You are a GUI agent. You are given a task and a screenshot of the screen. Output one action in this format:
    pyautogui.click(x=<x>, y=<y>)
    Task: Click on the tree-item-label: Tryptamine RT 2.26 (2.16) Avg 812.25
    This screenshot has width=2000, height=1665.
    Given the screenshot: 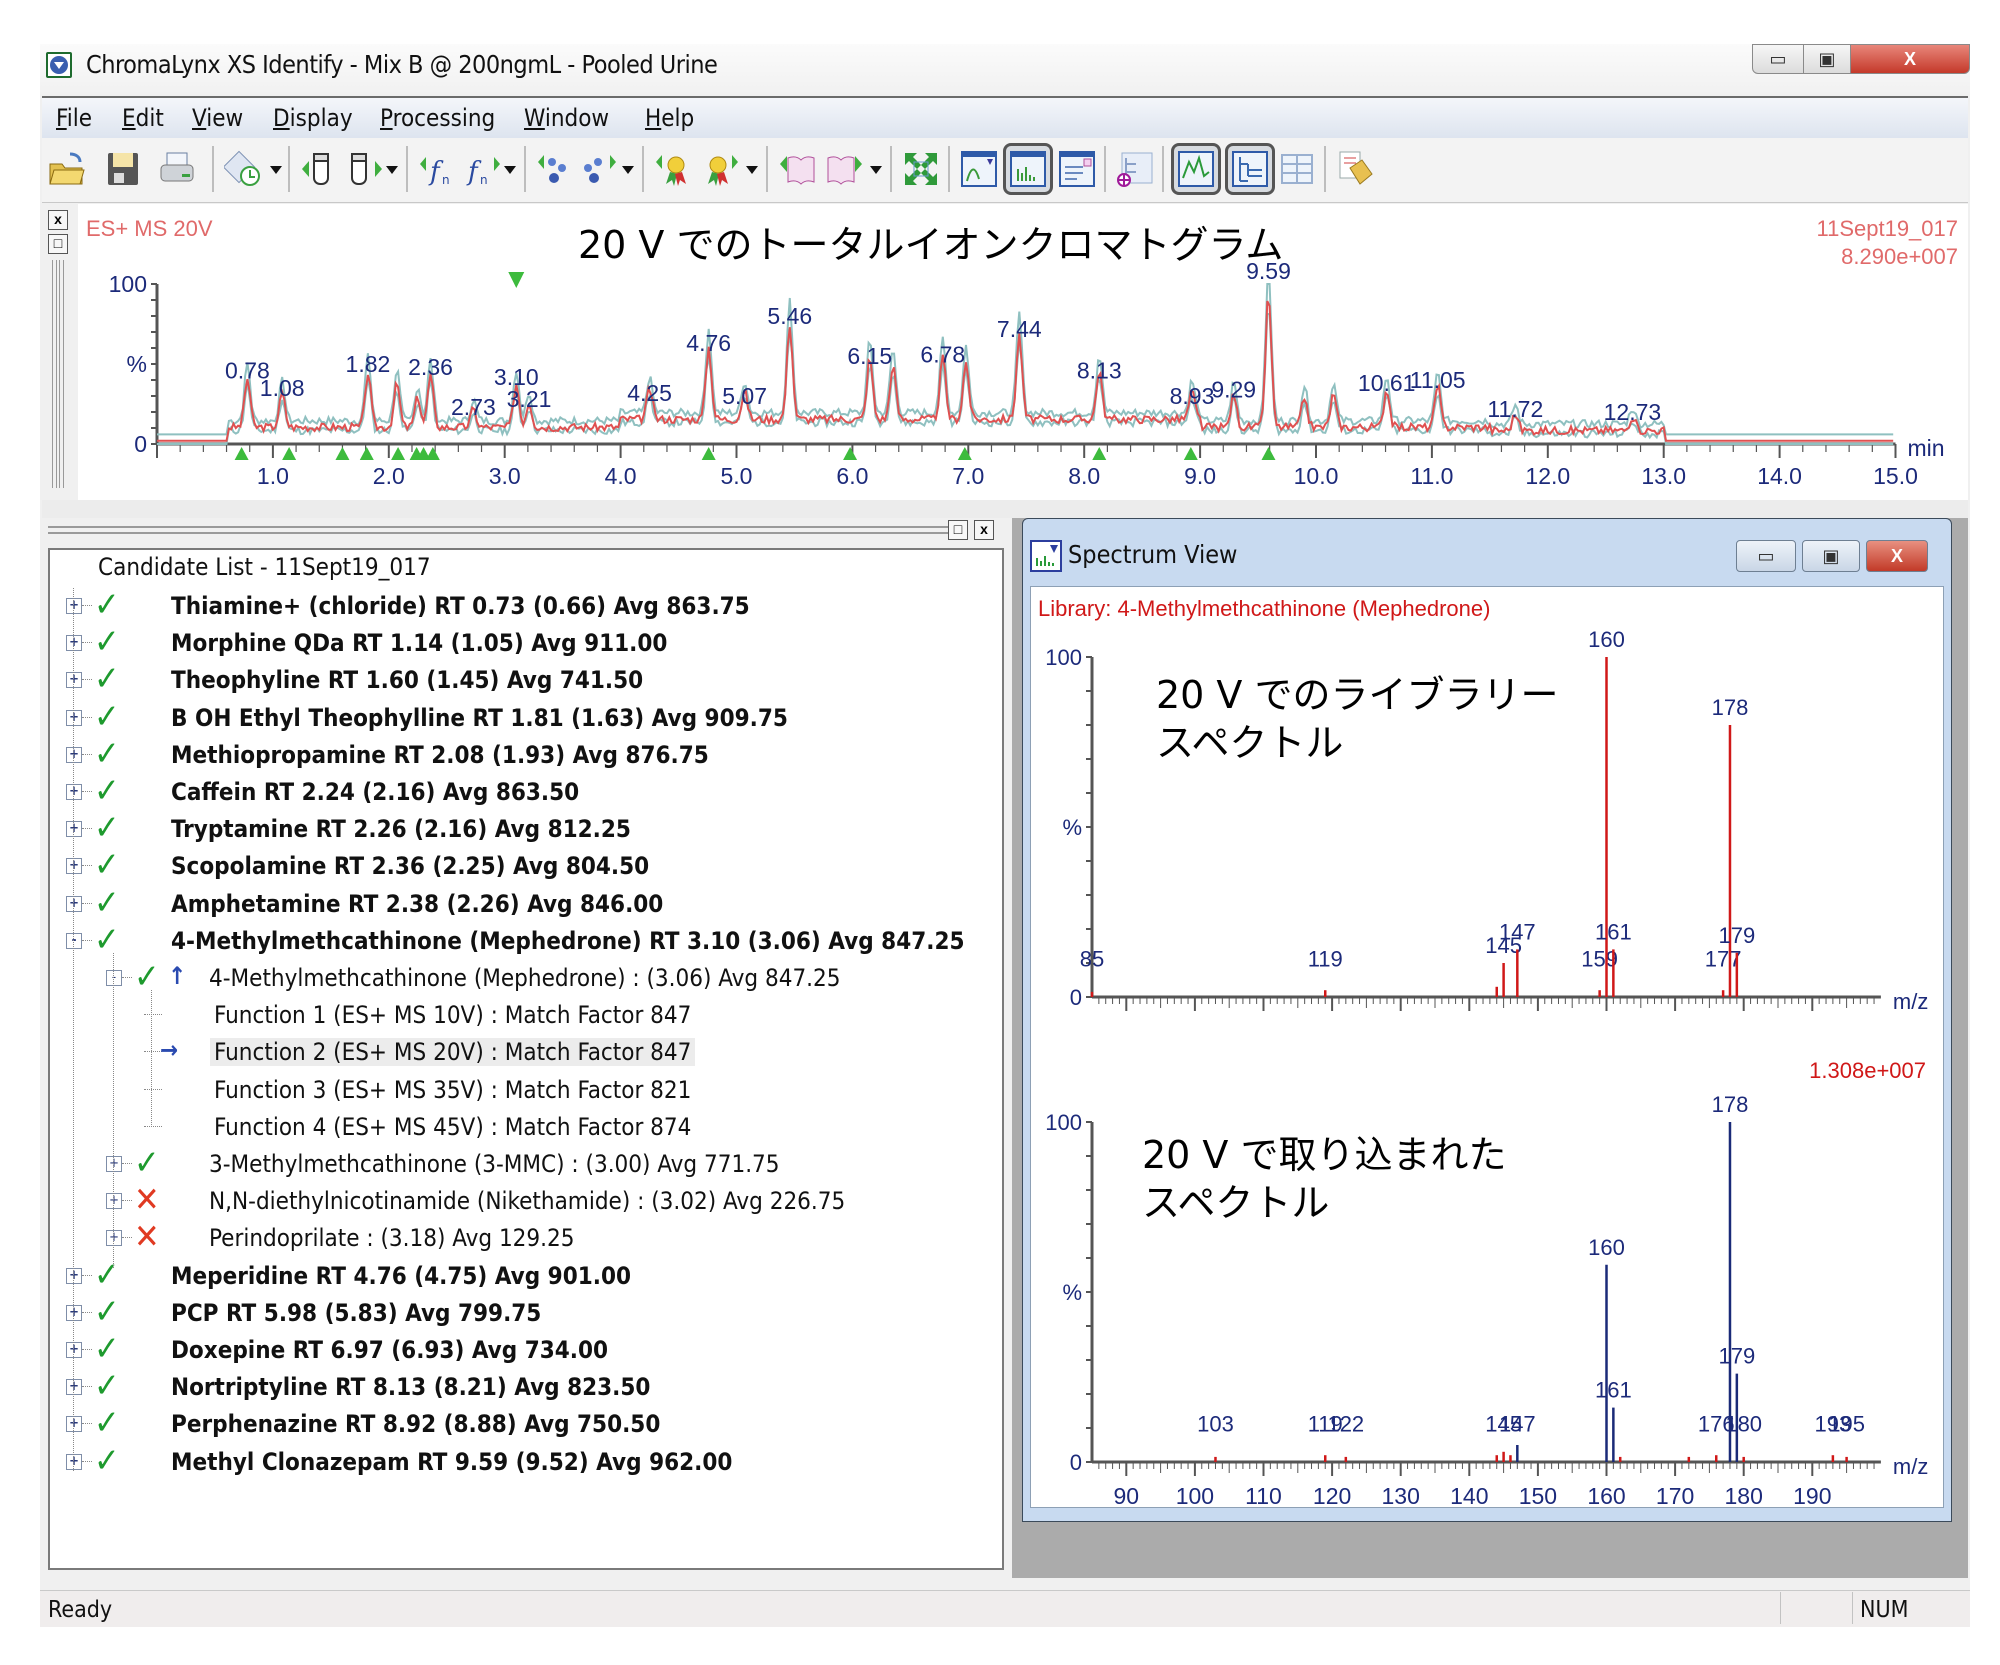 What is the action you would take?
    pyautogui.click(x=401, y=829)
    